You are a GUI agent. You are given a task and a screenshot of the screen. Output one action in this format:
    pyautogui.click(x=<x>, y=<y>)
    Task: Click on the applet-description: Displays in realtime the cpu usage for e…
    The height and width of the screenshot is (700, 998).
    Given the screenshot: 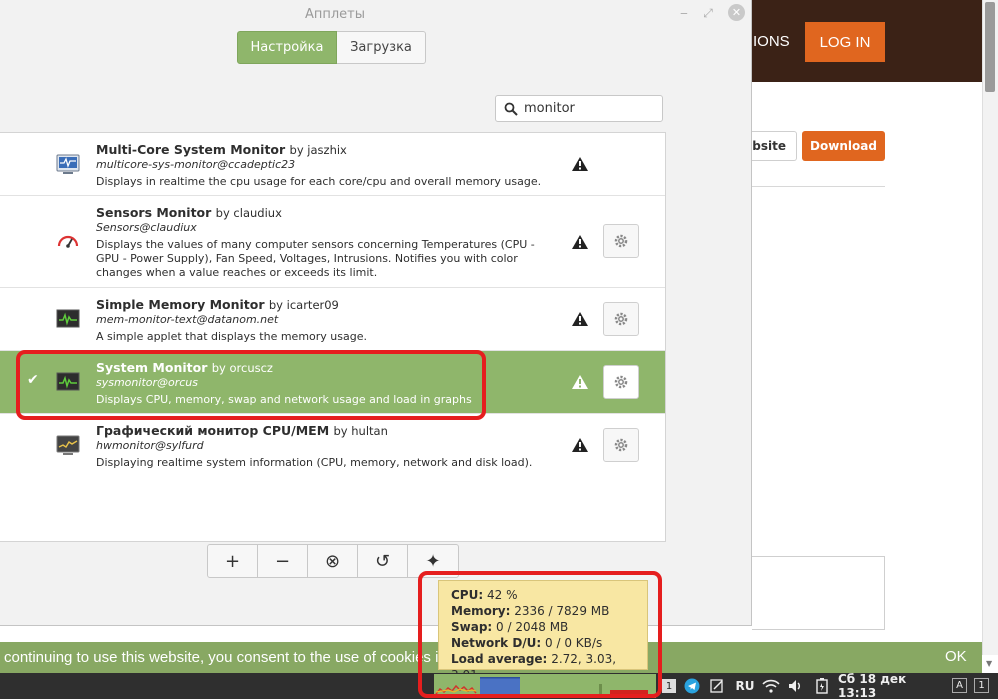 What is the action you would take?
    pyautogui.click(x=319, y=181)
    